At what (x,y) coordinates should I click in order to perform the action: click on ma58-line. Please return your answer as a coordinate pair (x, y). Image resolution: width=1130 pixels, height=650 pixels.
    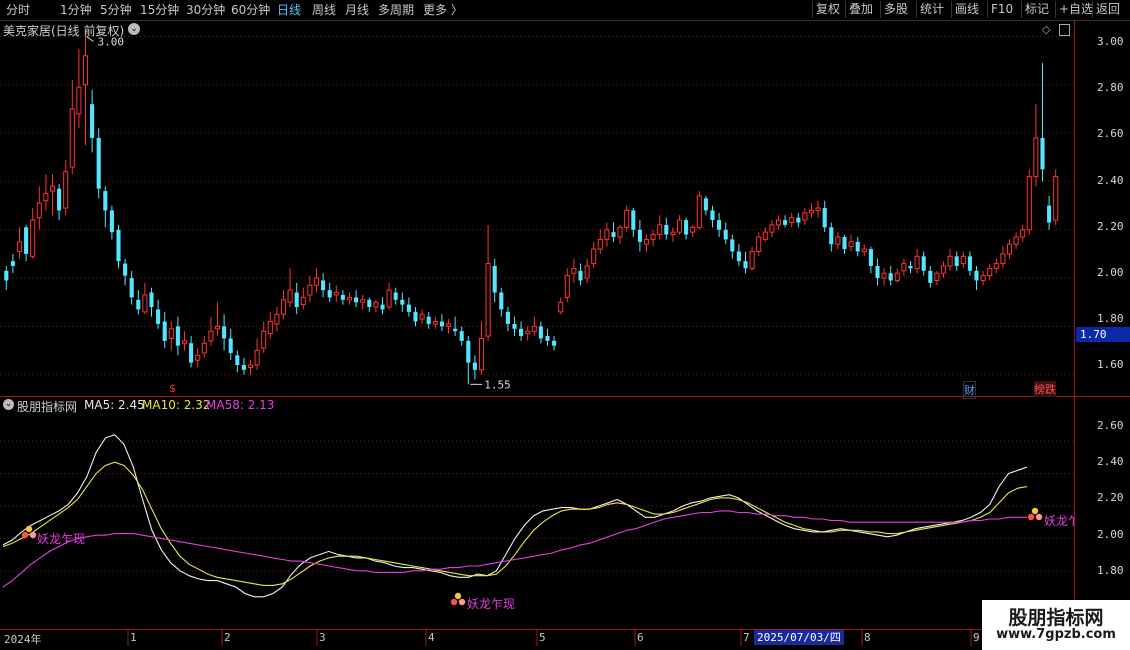
    Looking at the image, I should click on (514, 549).